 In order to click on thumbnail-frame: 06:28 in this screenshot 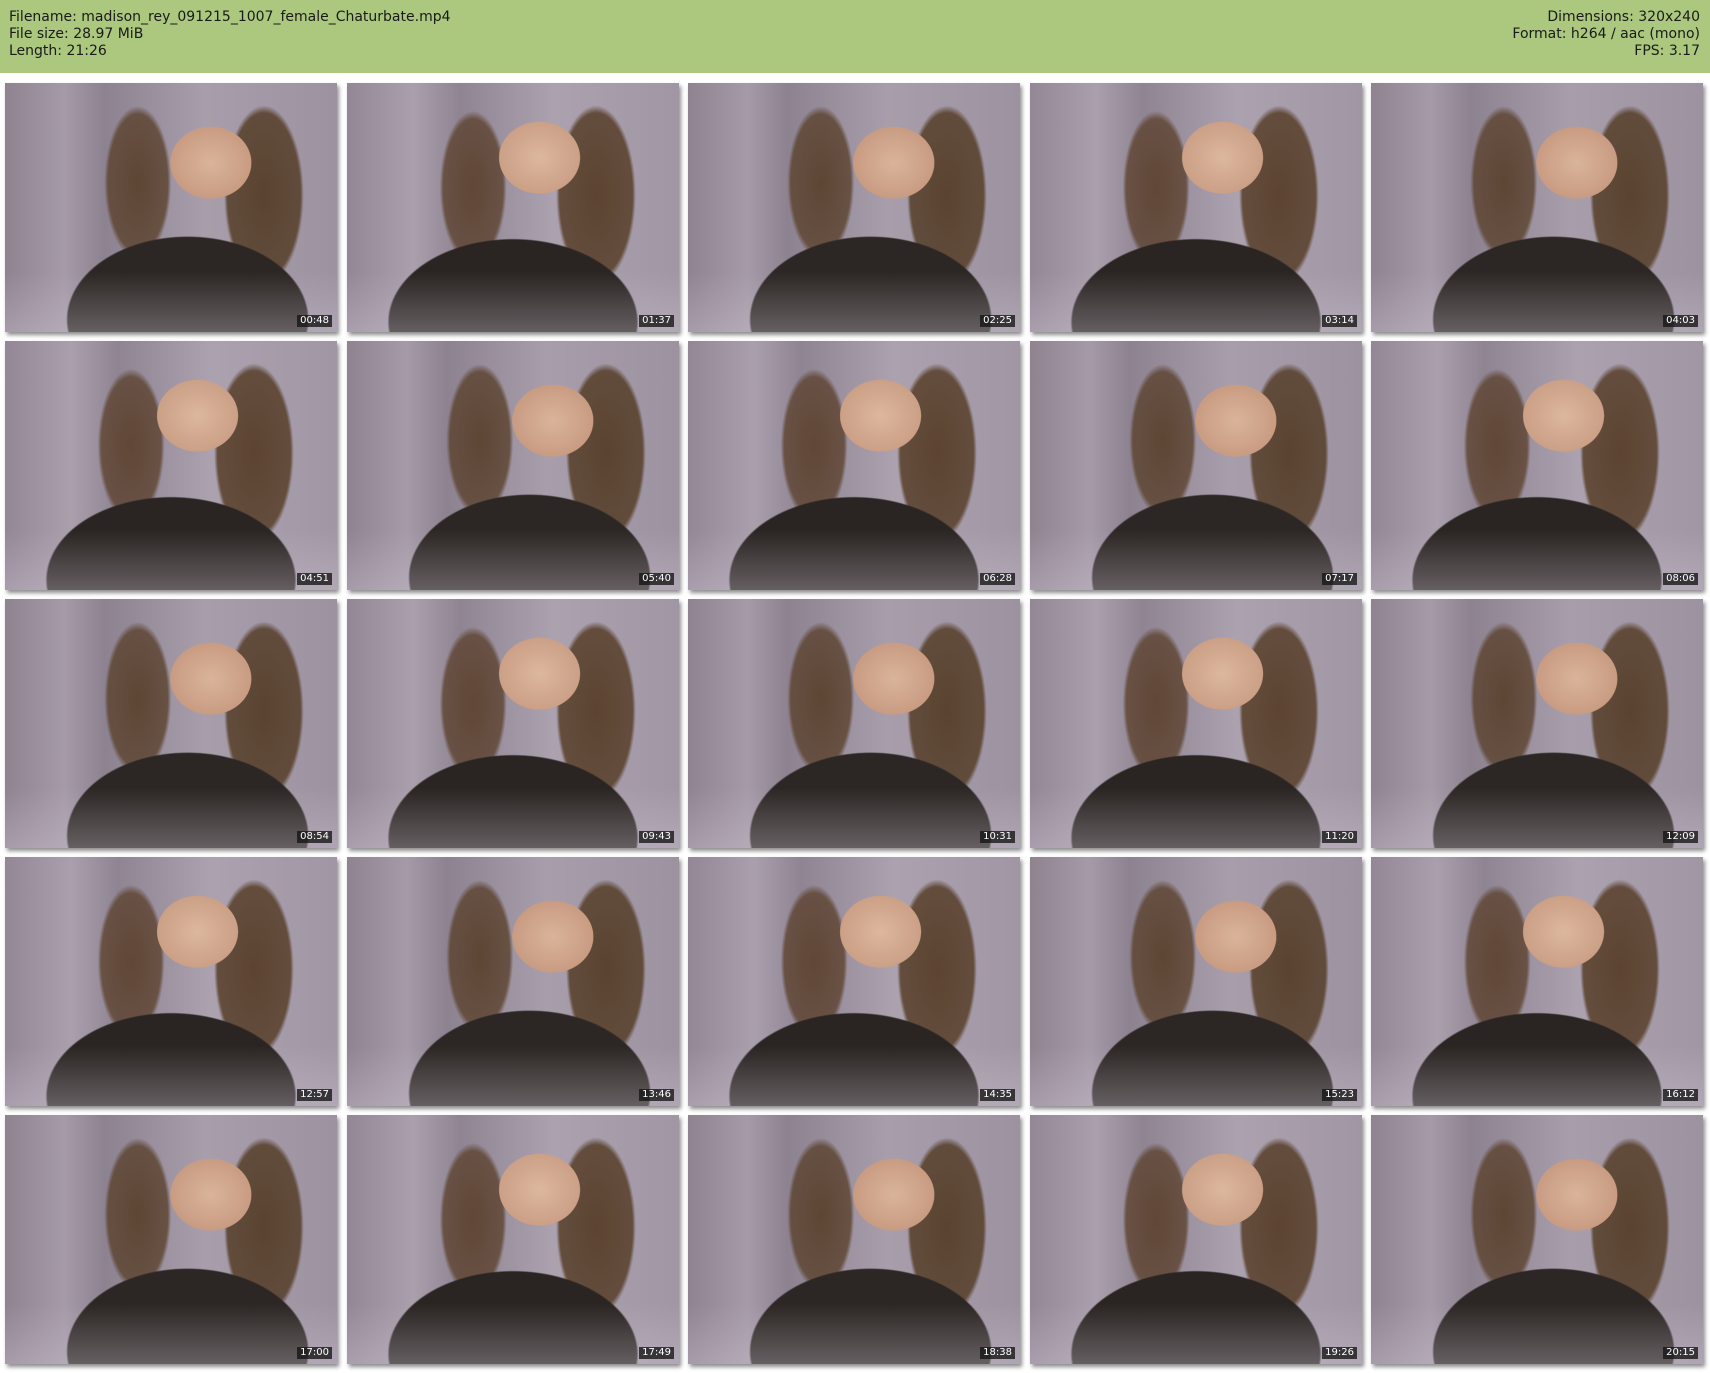, I will do `click(854, 465)`.